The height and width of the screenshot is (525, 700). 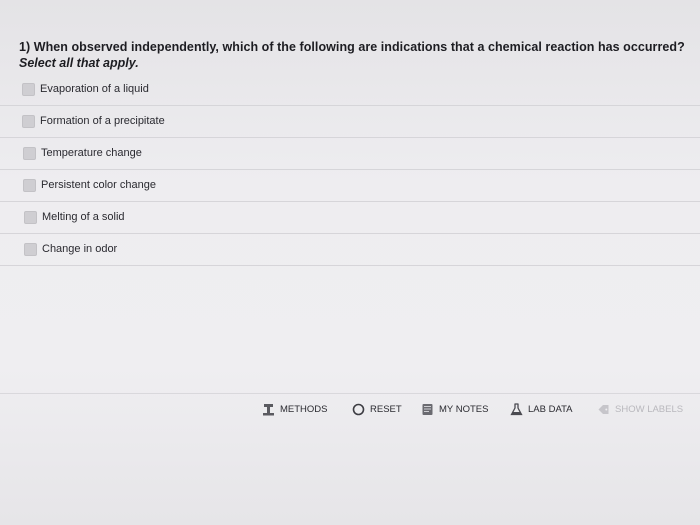 What do you see at coordinates (79, 63) in the screenshot?
I see `question-instruction: Select all that apply.` at bounding box center [79, 63].